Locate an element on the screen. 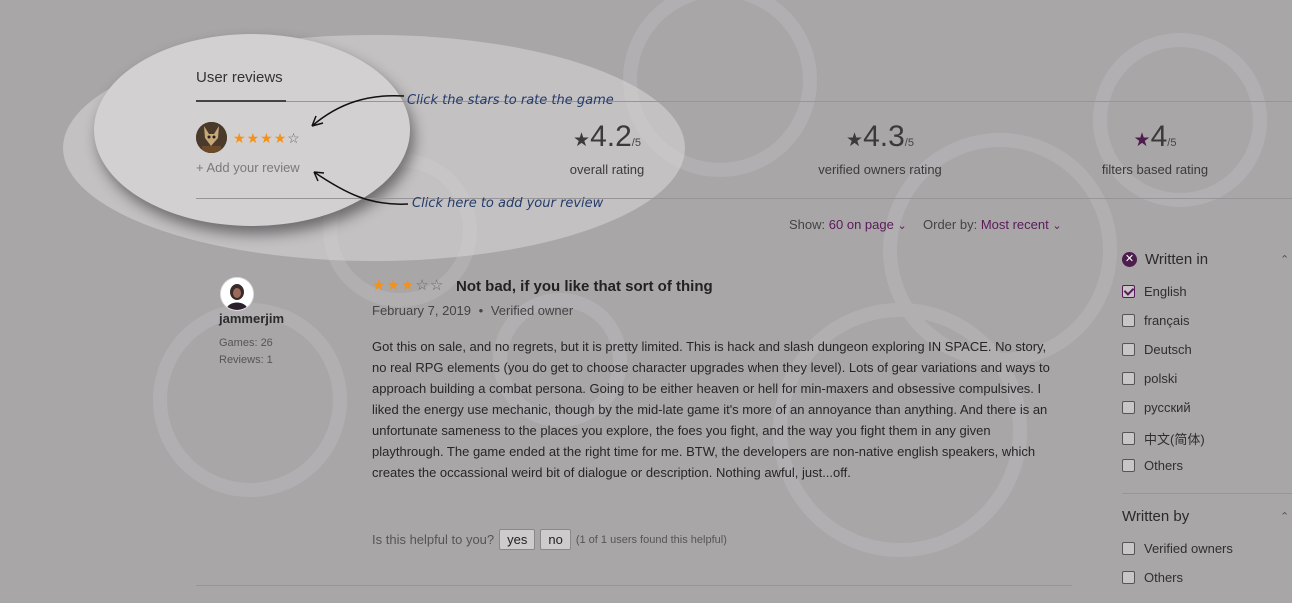  clear-filter-icon: ✕ is located at coordinates (1129, 259).